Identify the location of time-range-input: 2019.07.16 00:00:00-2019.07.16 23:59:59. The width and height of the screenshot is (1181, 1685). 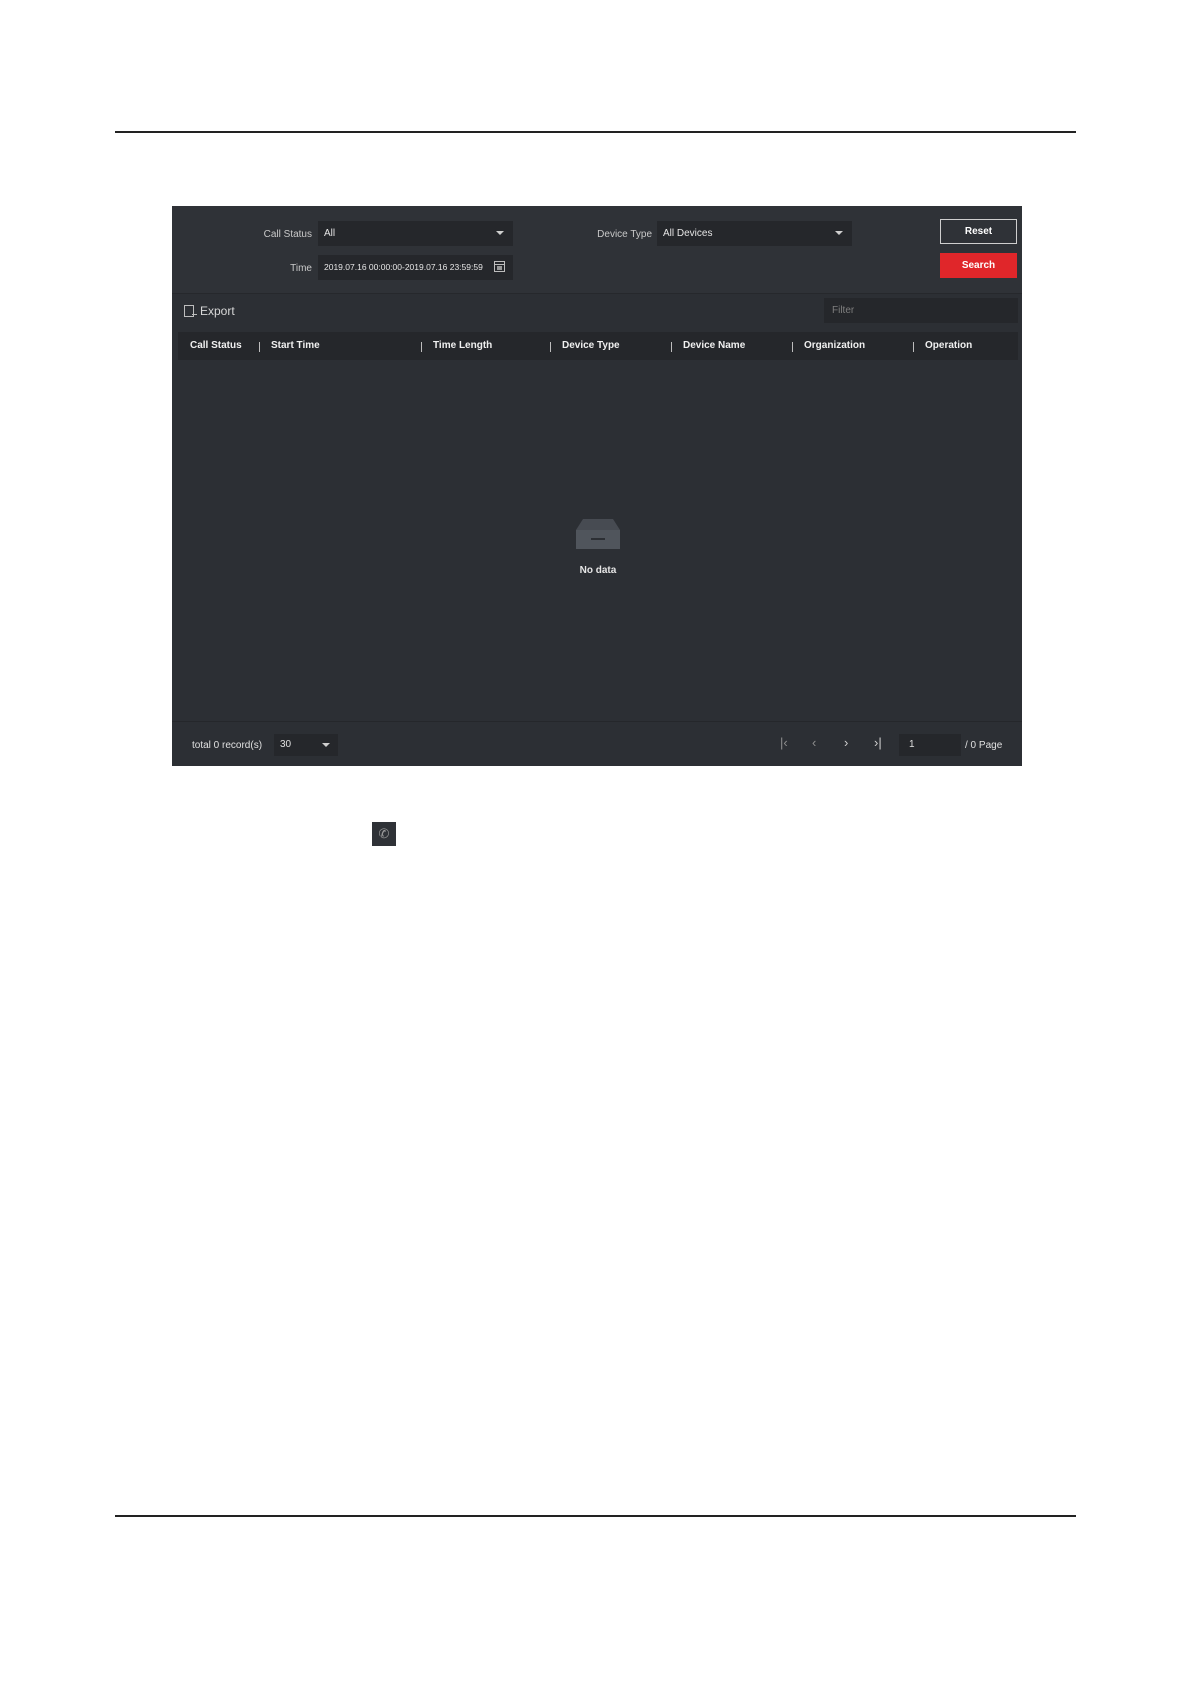
(415, 267).